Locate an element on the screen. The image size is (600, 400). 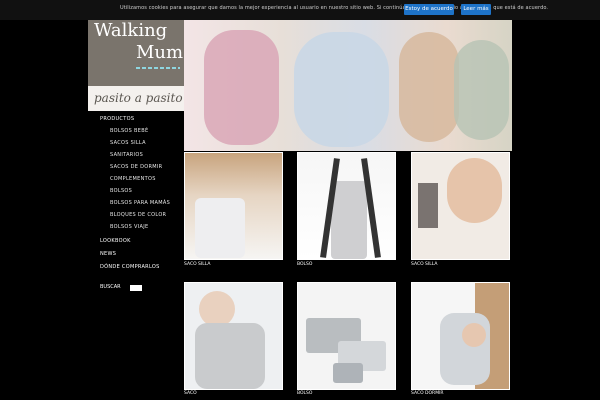
baby-head-shape is located at coordinates (217, 309).